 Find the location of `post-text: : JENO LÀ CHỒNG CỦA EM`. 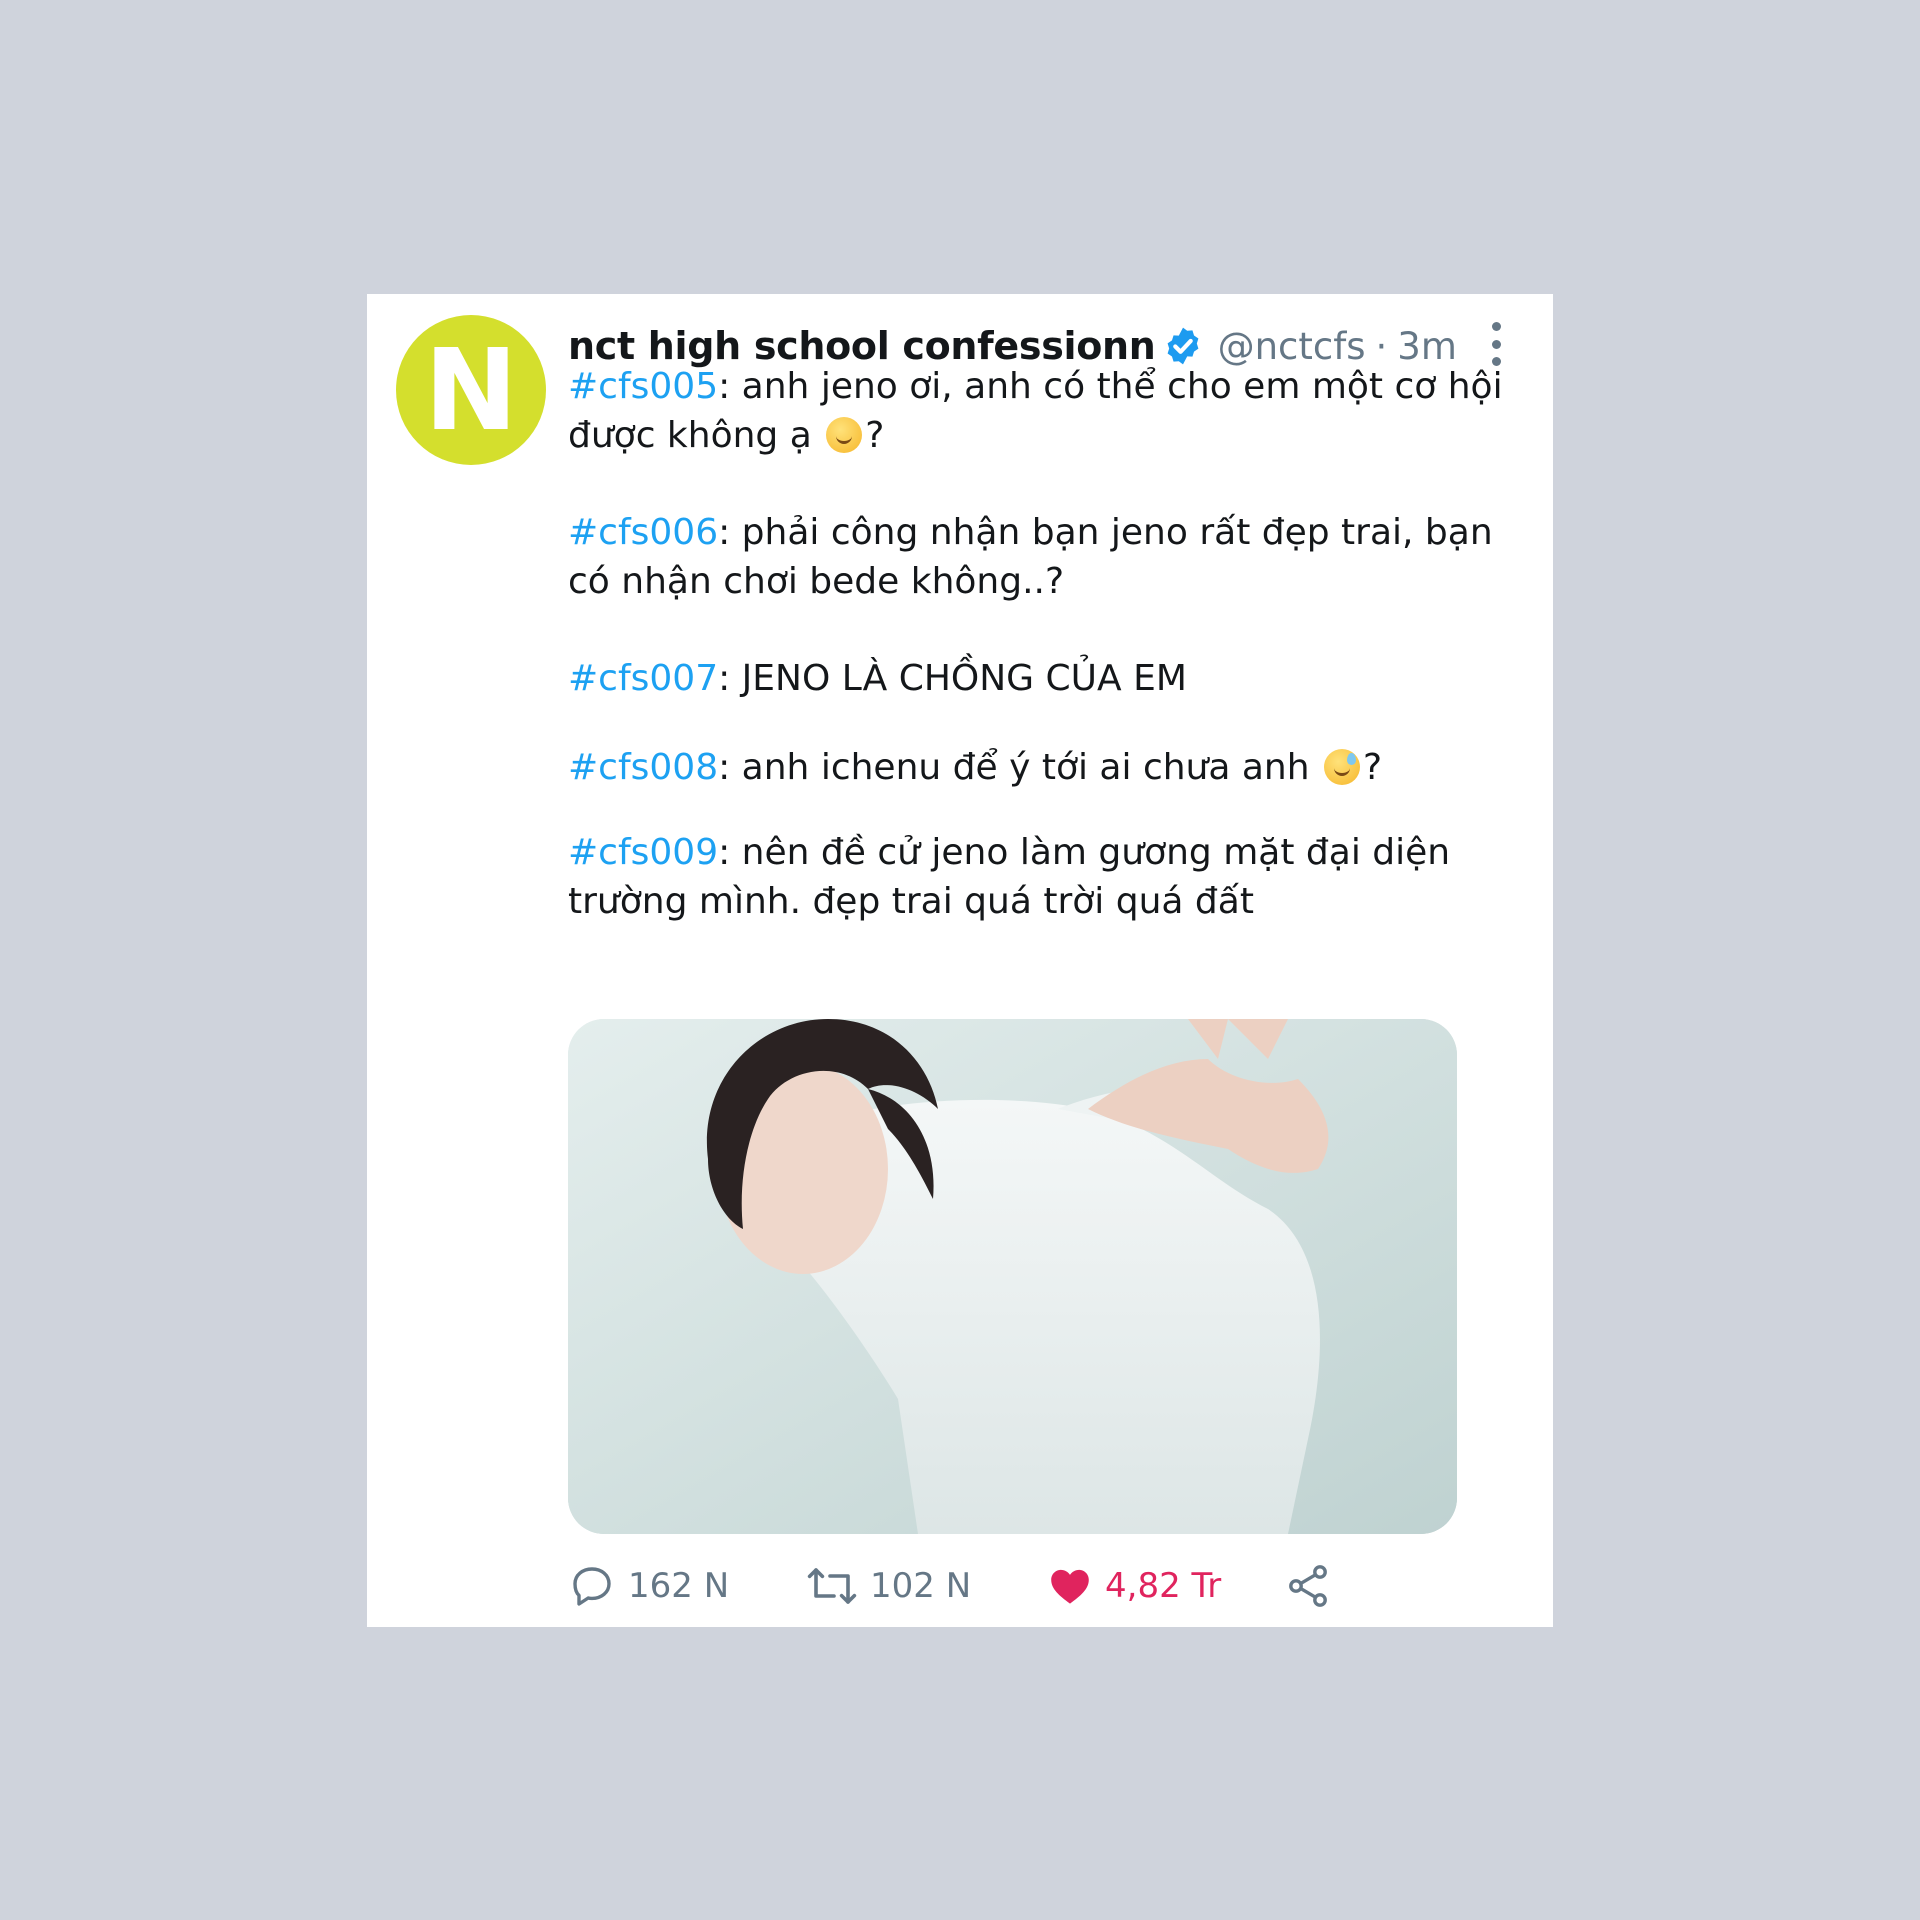

post-text: : JENO LÀ CHỒNG CỦA EM is located at coordinates (952, 678).